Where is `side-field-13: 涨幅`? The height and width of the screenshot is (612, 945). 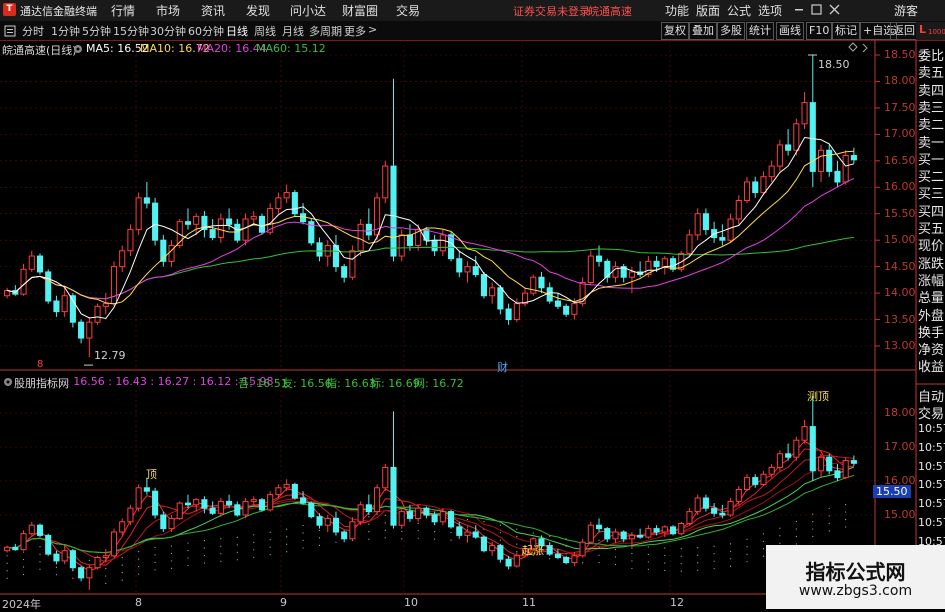
side-field-13: 涨幅 is located at coordinates (931, 281).